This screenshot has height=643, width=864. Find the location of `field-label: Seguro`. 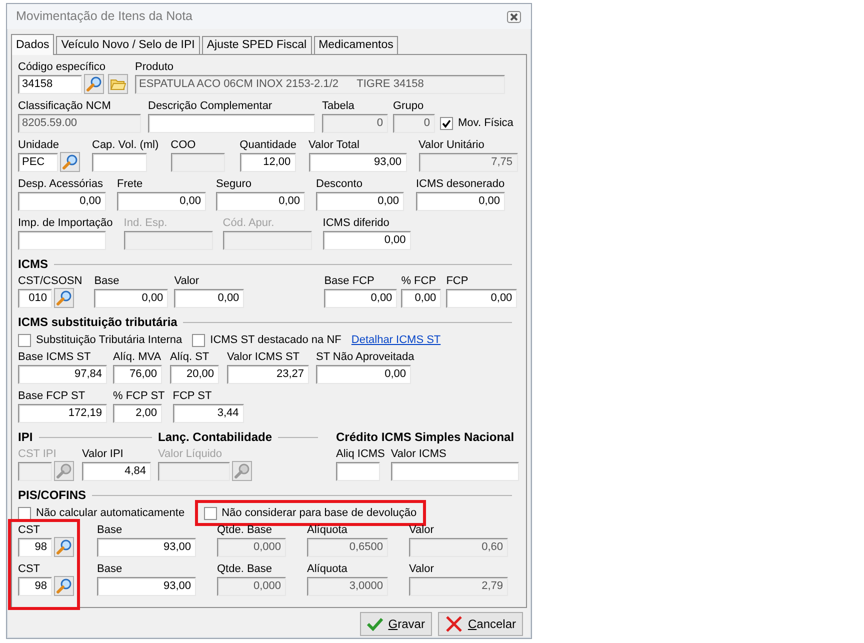

field-label: Seguro is located at coordinates (234, 184).